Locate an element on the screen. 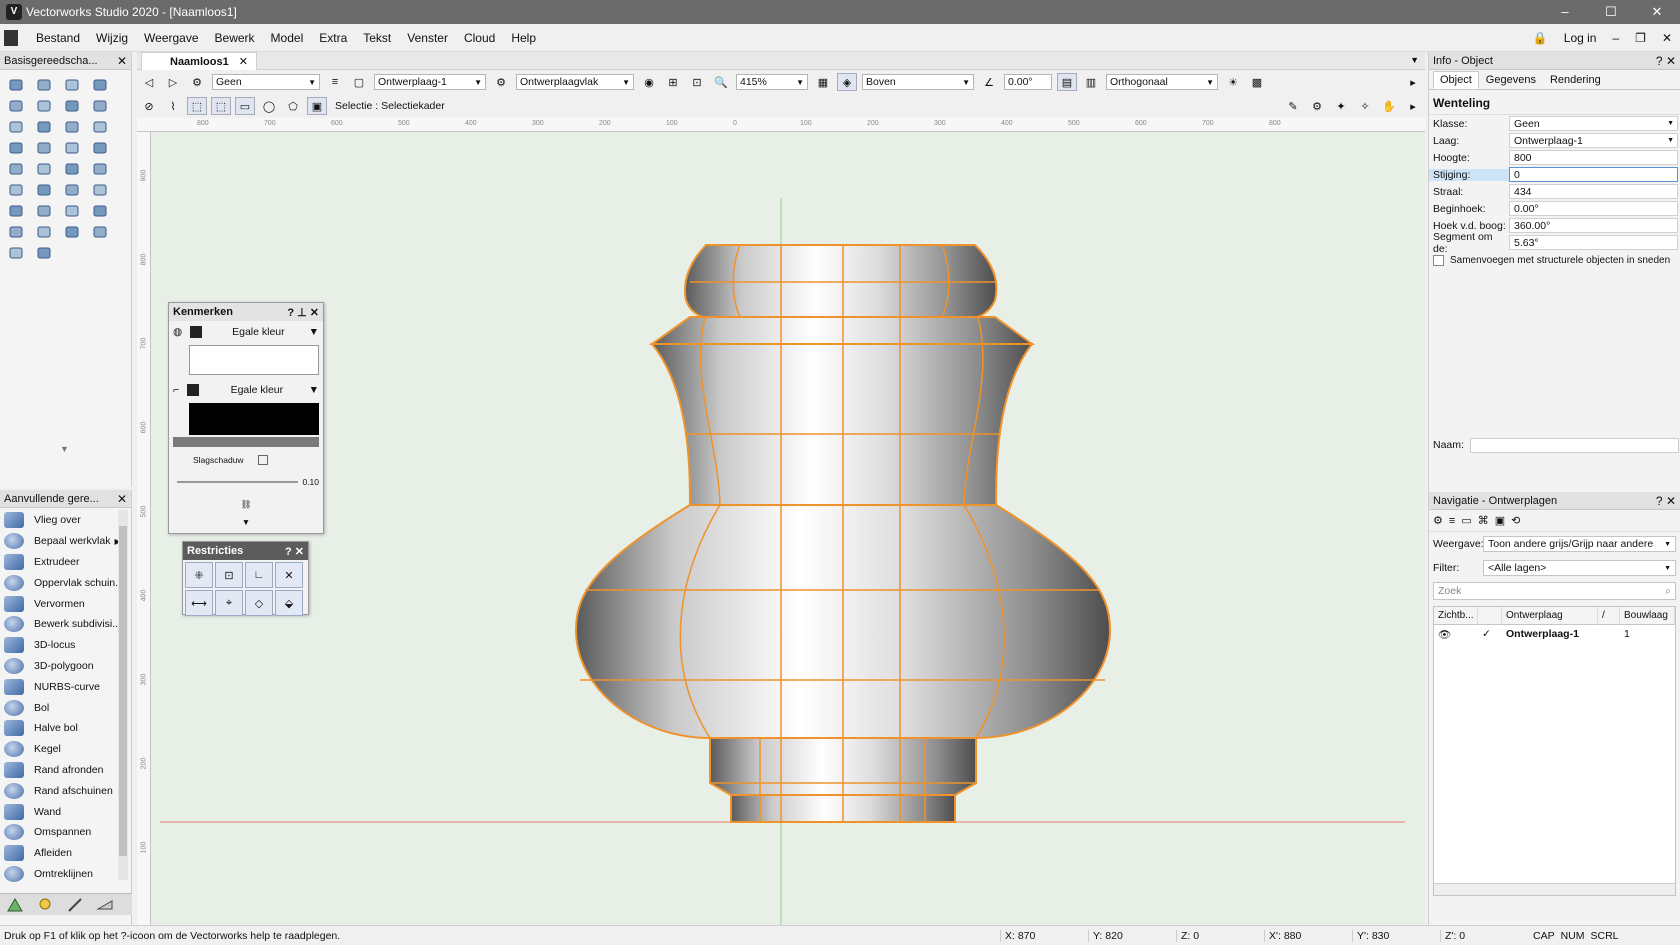 The height and width of the screenshot is (945, 1680). column-header: Bouwlaag is located at coordinates (1647, 615).